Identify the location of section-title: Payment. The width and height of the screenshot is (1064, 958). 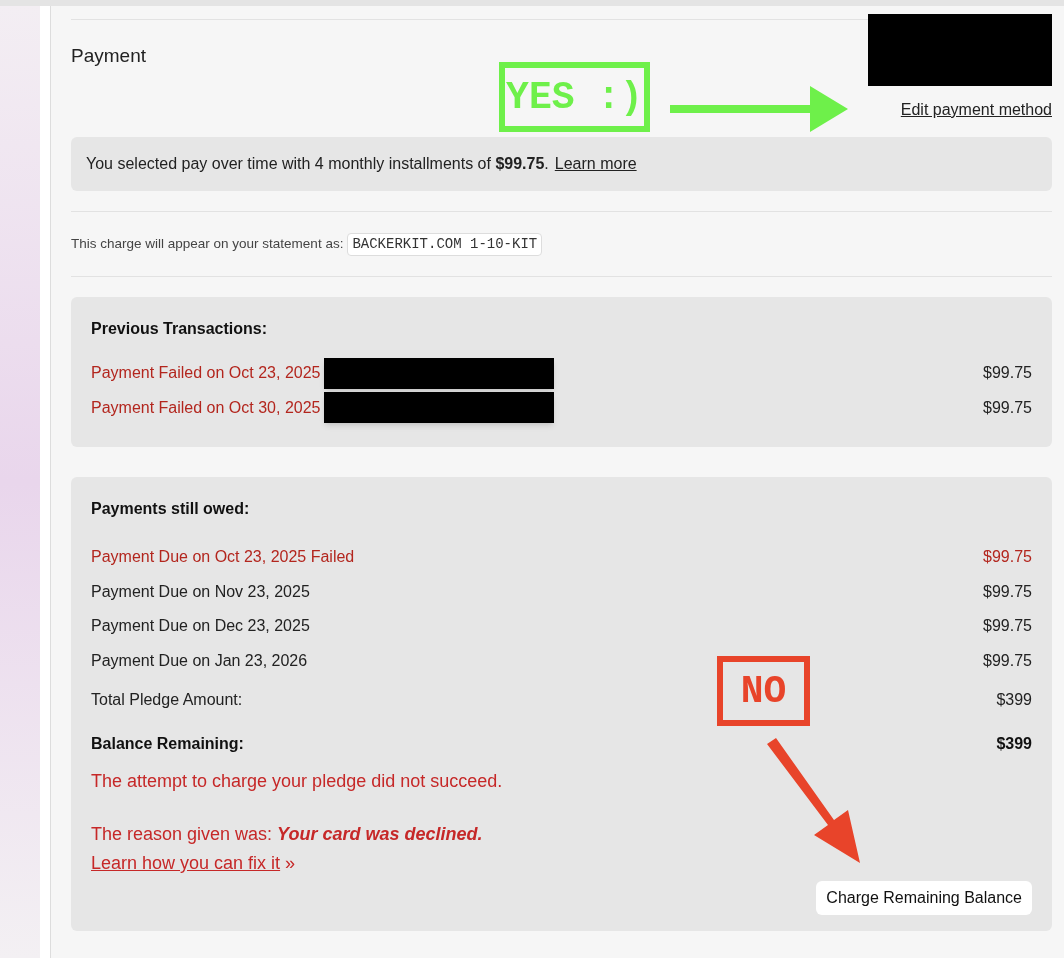
(108, 56).